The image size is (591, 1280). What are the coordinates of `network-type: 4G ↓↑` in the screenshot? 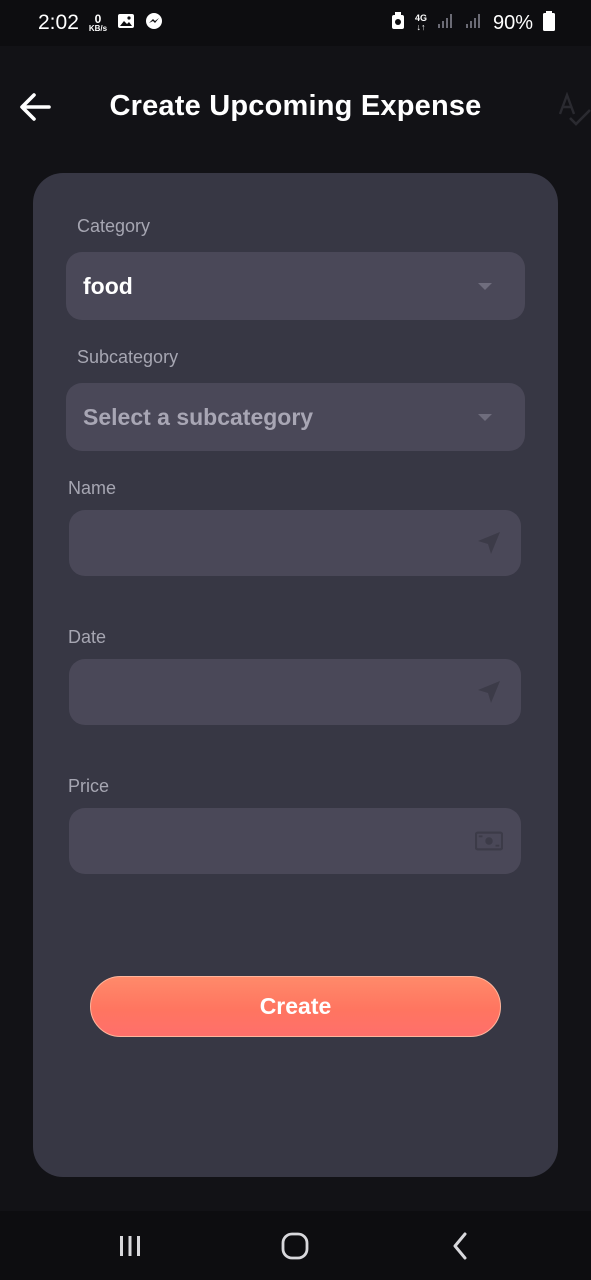 It's located at (421, 23).